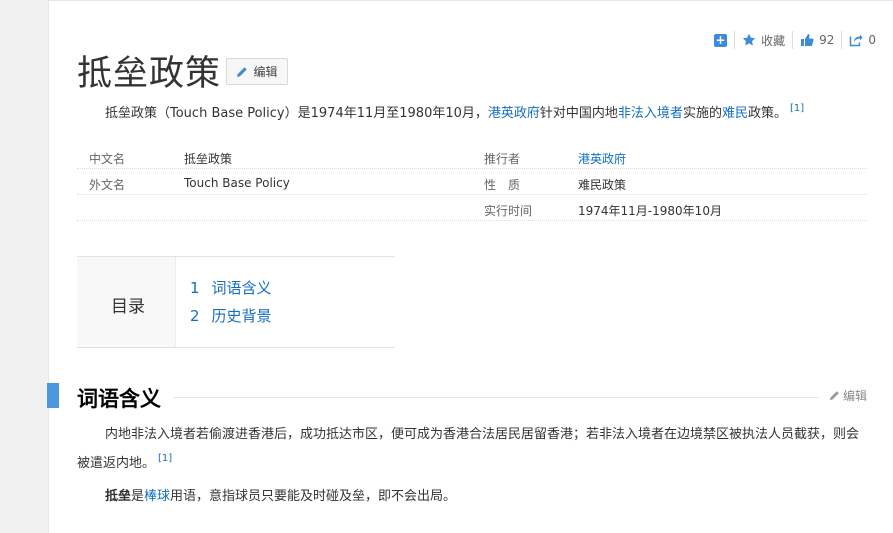 This screenshot has width=893, height=533. I want to click on link-illegal-immigrants: 非法入境者, so click(650, 113).